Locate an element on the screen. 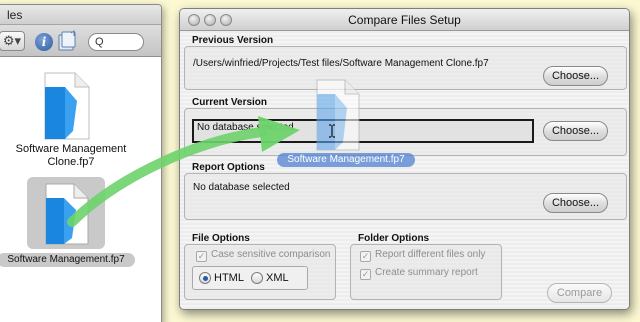 The image size is (640, 322). report-different-checkbox: ✓ is located at coordinates (365, 256).